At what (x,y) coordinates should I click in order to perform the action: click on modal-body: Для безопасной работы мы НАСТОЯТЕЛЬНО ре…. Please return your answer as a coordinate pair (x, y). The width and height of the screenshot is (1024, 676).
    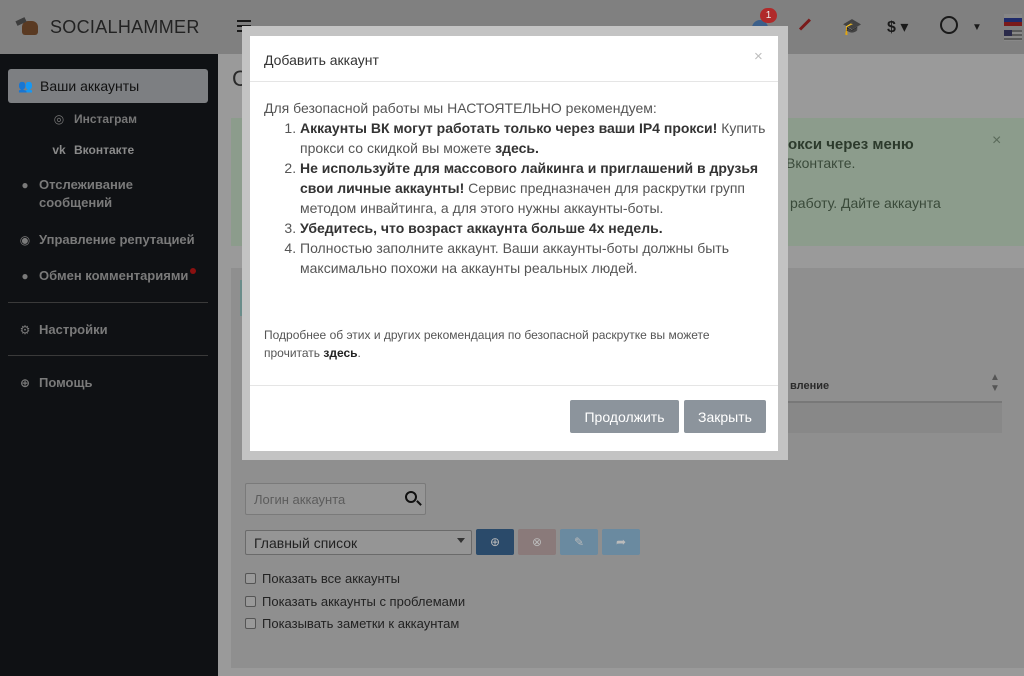
    Looking at the image, I should click on (517, 188).